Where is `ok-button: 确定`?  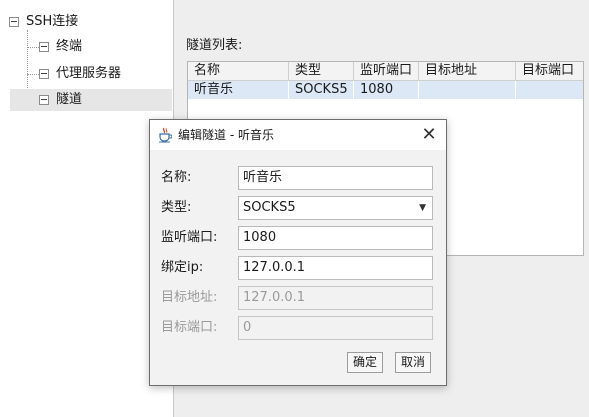
ok-button: 确定 is located at coordinates (365, 362).